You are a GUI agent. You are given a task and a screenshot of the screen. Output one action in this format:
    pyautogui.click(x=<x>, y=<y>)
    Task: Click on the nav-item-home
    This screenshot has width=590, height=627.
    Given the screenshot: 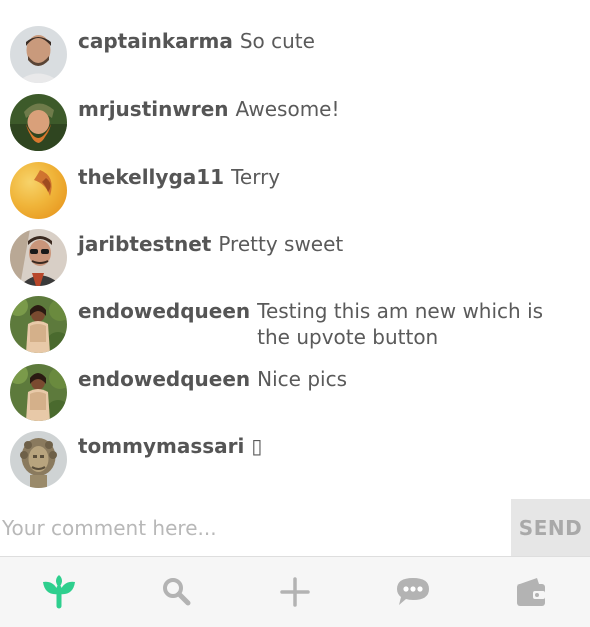 What is the action you would take?
    pyautogui.click(x=59, y=592)
    